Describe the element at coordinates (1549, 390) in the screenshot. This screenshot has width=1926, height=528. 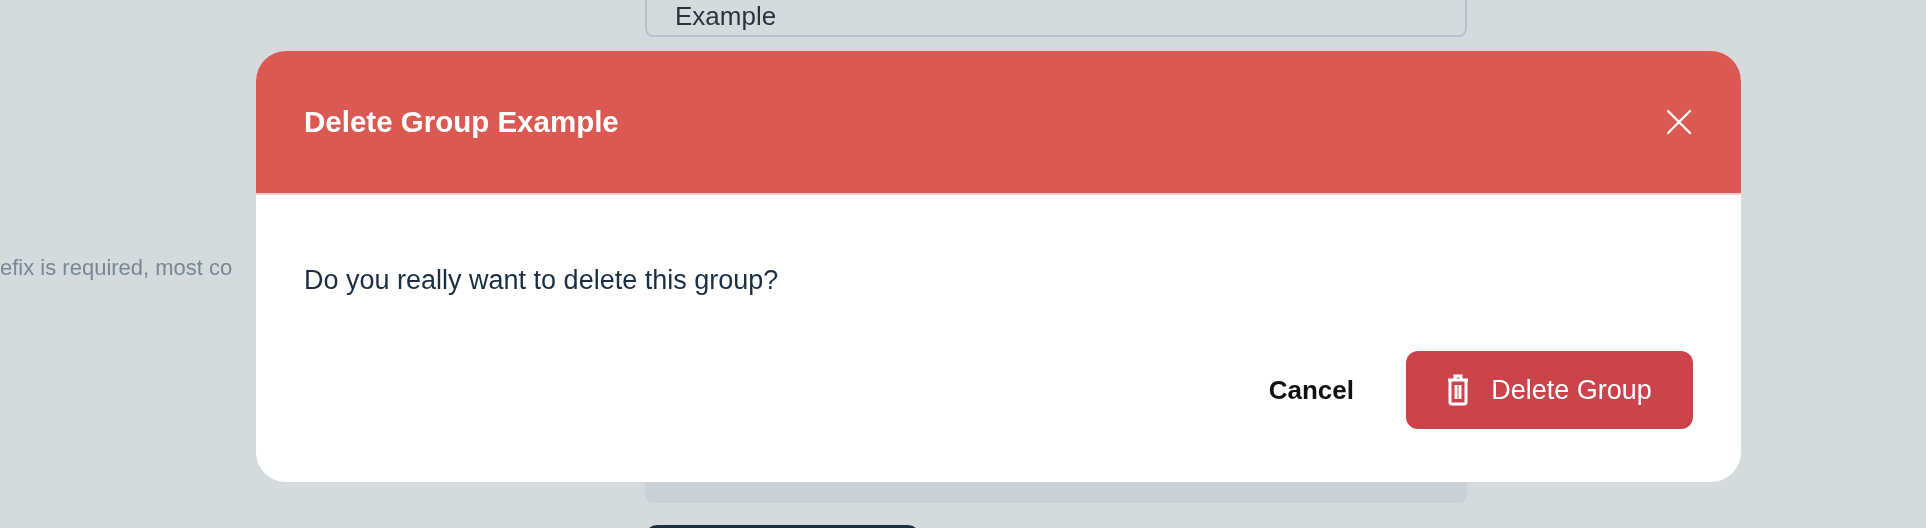
I see `delete-button: Delete Group` at that location.